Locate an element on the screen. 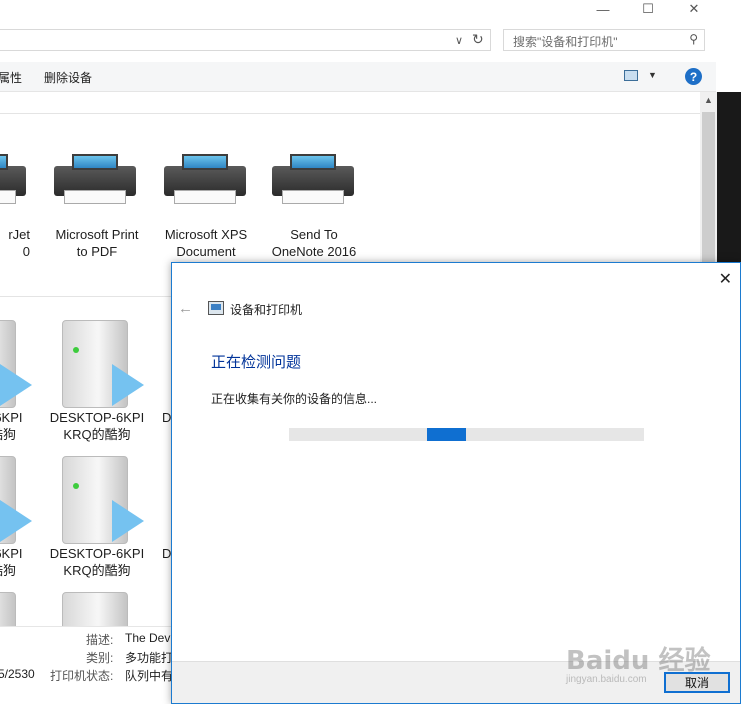 This screenshot has height=704, width=741. search-placeholder: 搜索"设备和打印机" is located at coordinates (565, 42).